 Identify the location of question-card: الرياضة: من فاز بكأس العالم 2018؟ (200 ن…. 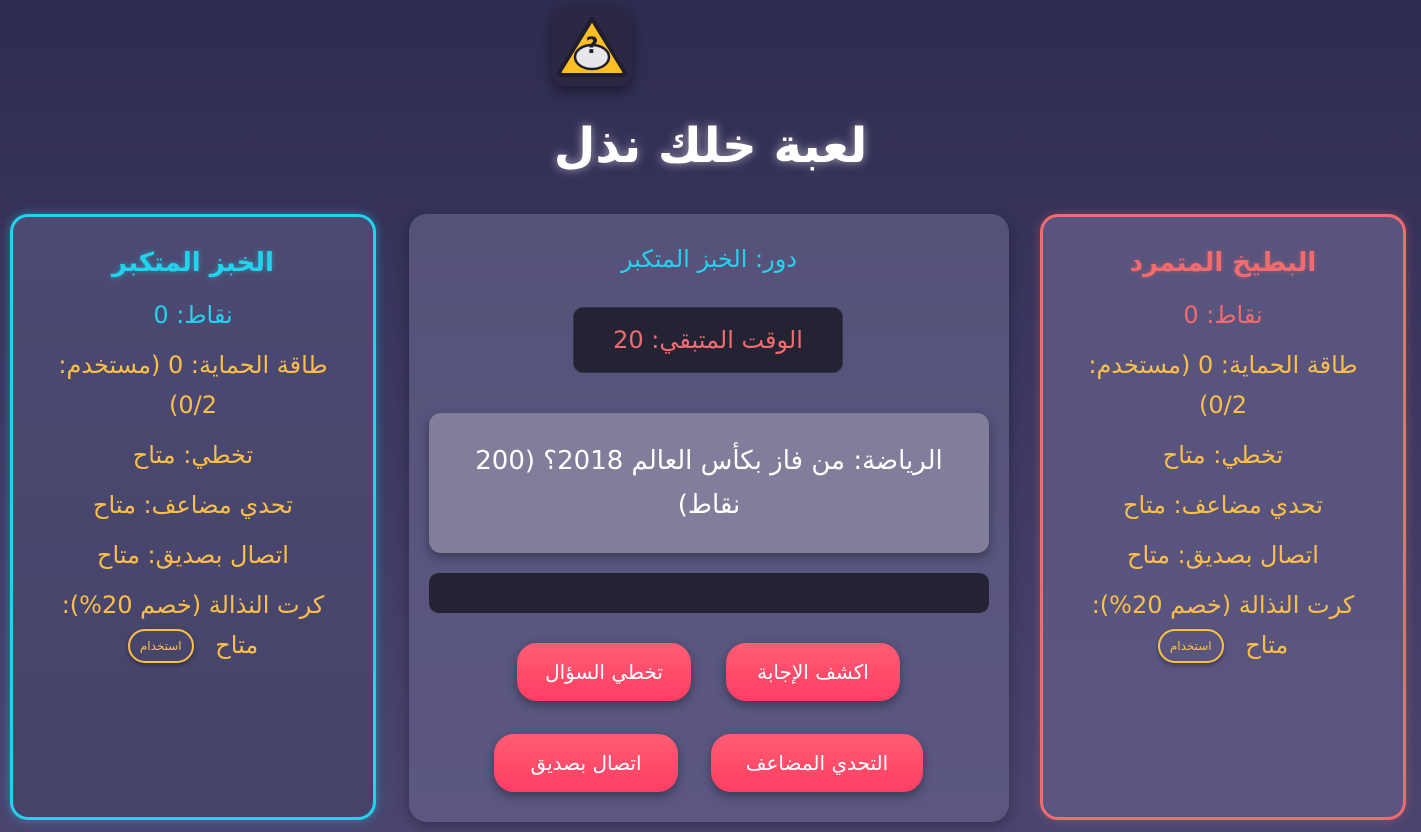
(709, 483).